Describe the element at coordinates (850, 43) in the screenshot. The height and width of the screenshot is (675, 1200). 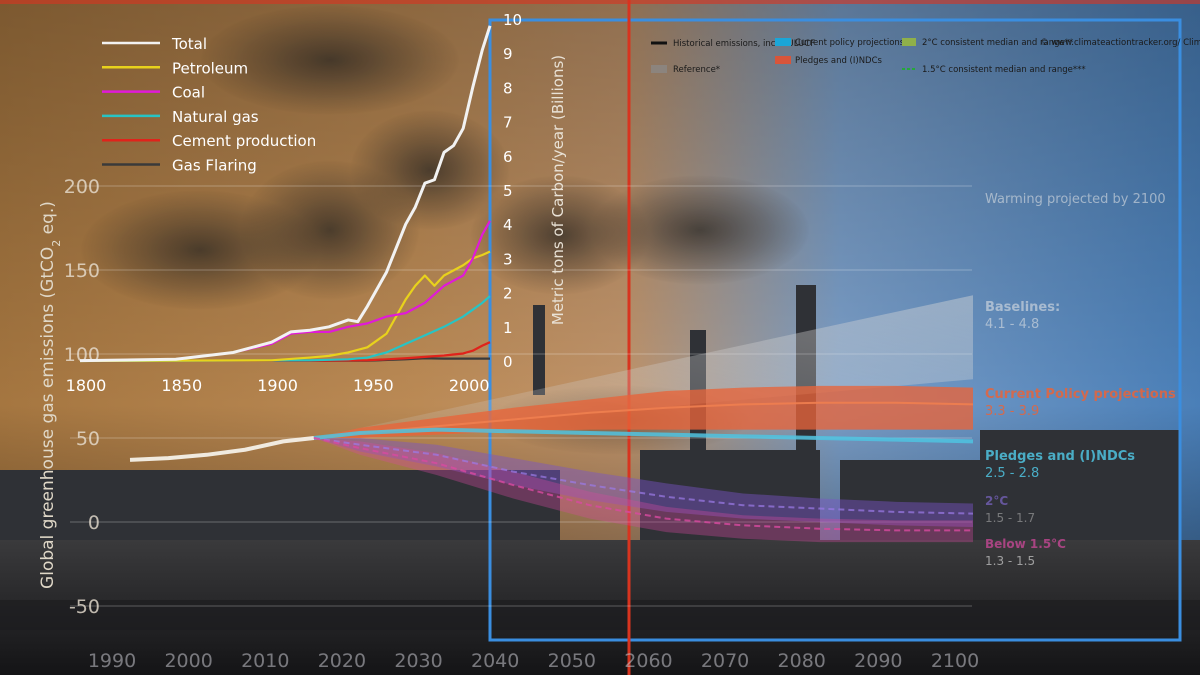
I see `legend-current-policy: Current policy projections` at that location.